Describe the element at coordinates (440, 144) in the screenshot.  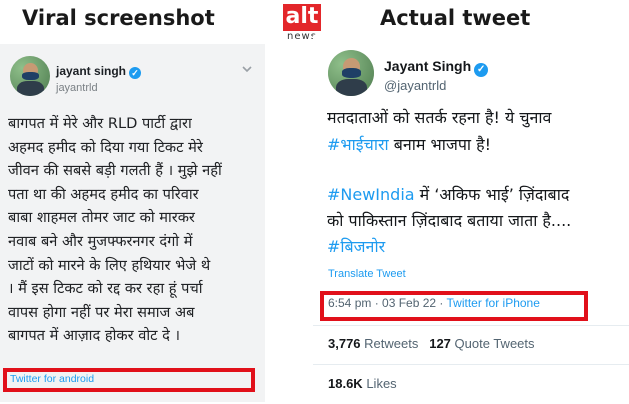
I see `tweet-text: बनाम भाजपा है!` at that location.